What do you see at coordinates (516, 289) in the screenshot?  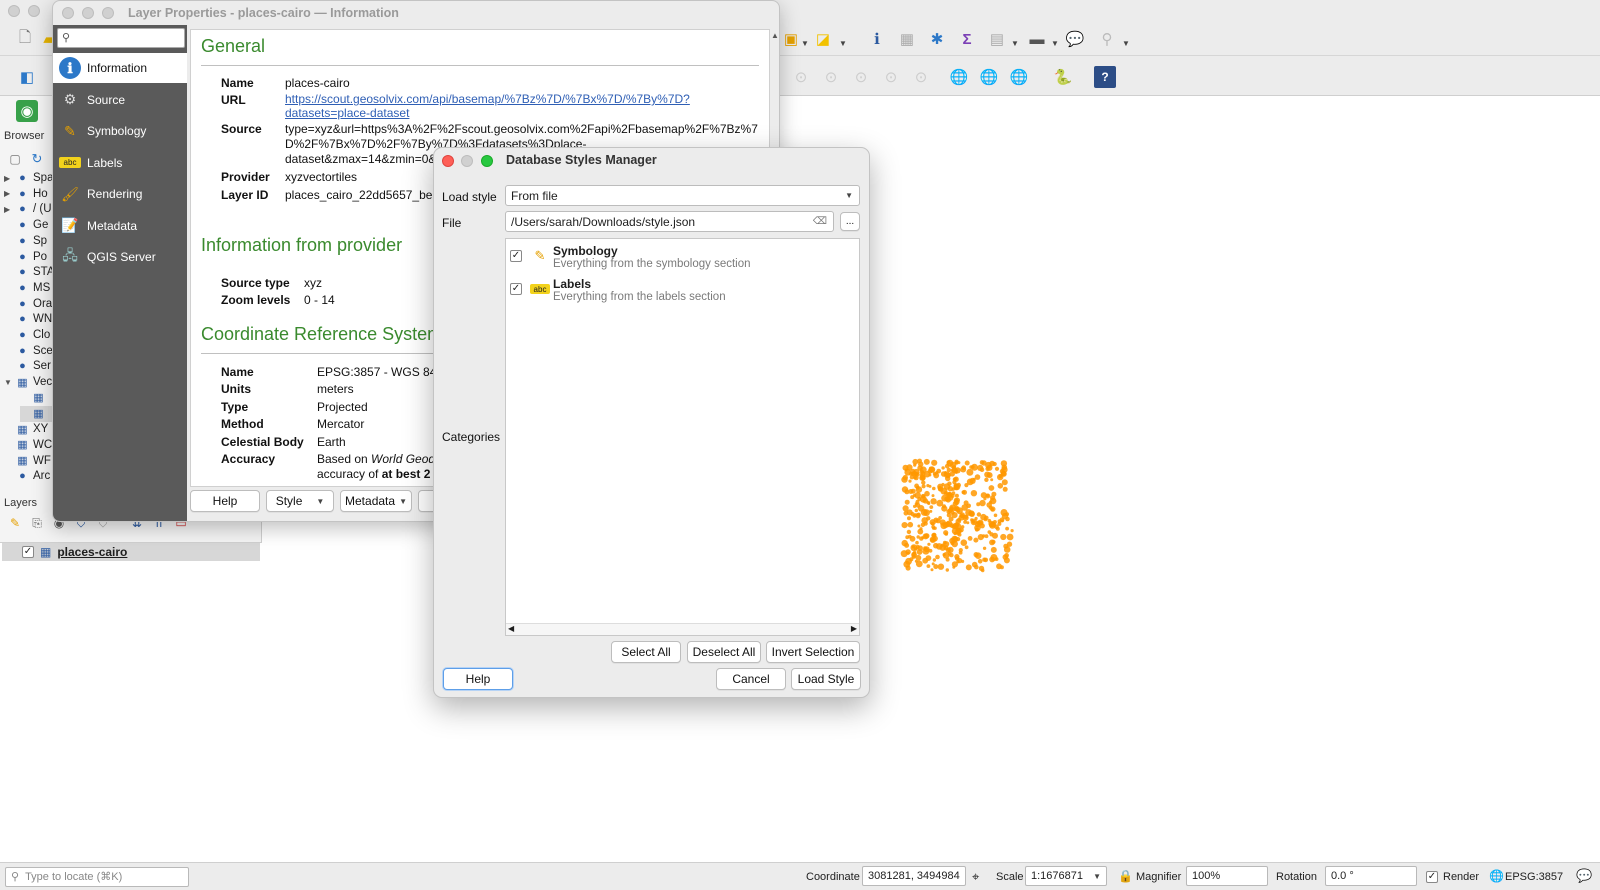 I see `labels-checkbox: ✓` at bounding box center [516, 289].